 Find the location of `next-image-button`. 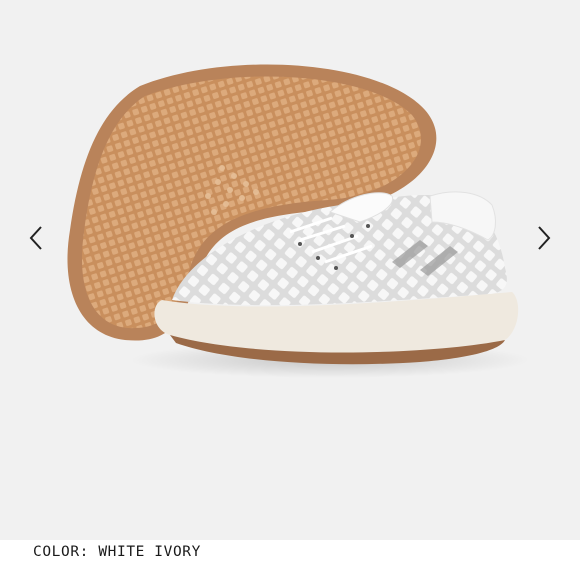

next-image-button is located at coordinates (544, 238).